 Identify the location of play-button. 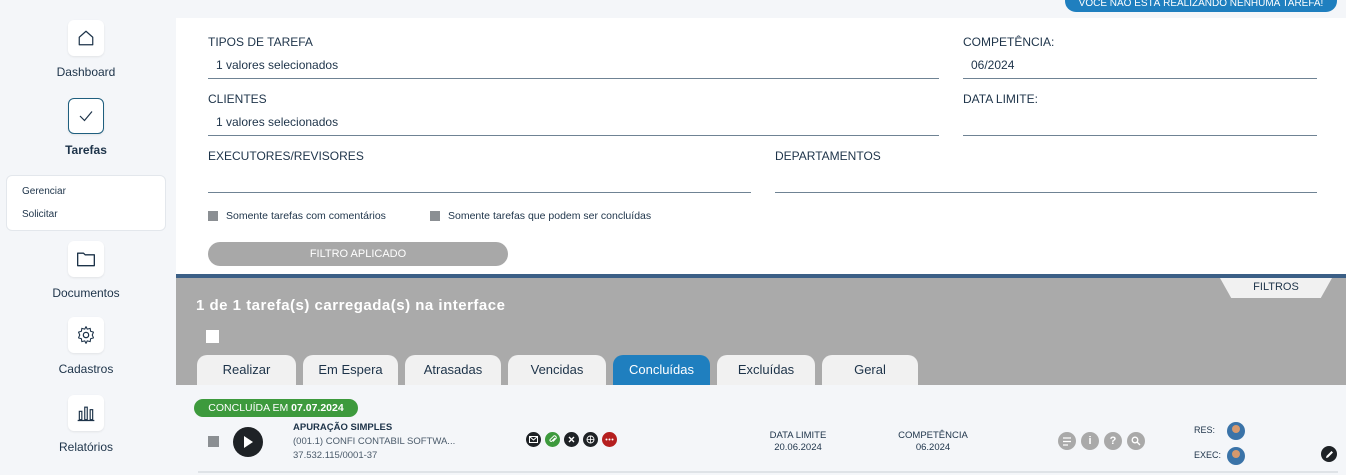
(248, 442).